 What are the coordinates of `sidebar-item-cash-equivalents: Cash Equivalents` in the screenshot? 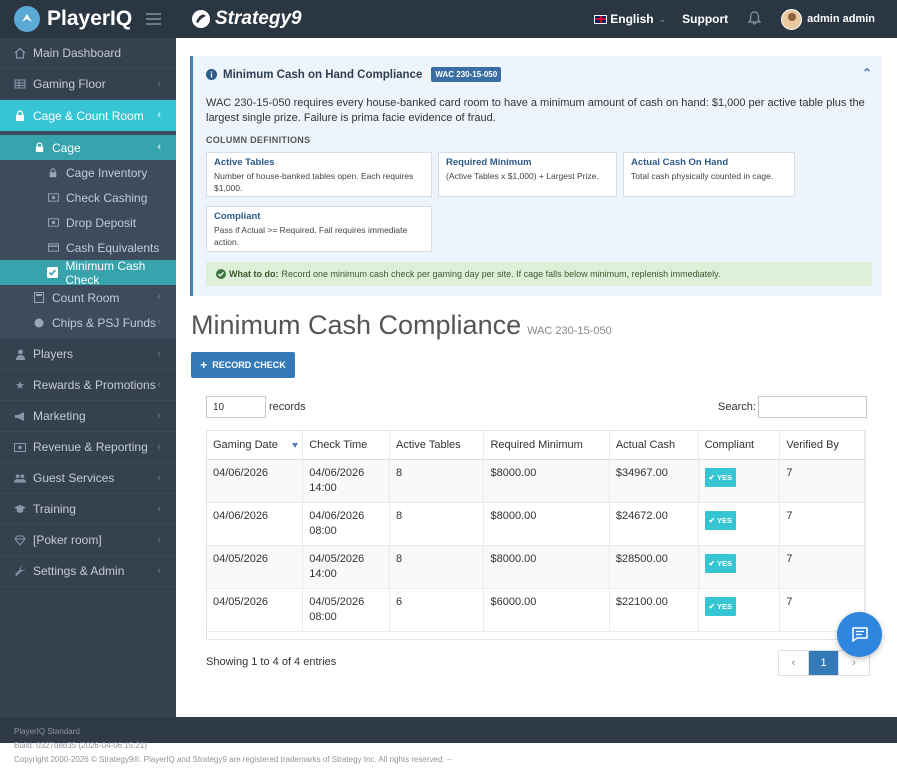 It's located at (88, 247).